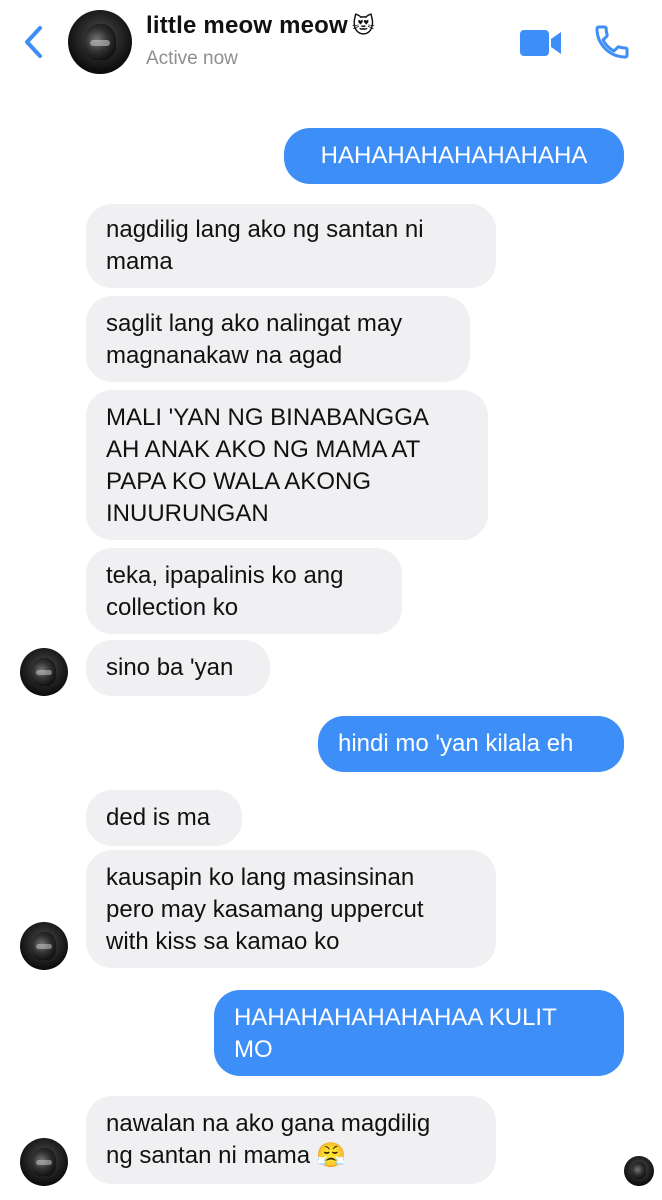  I want to click on message-text: INUURUNGAN, so click(187, 513).